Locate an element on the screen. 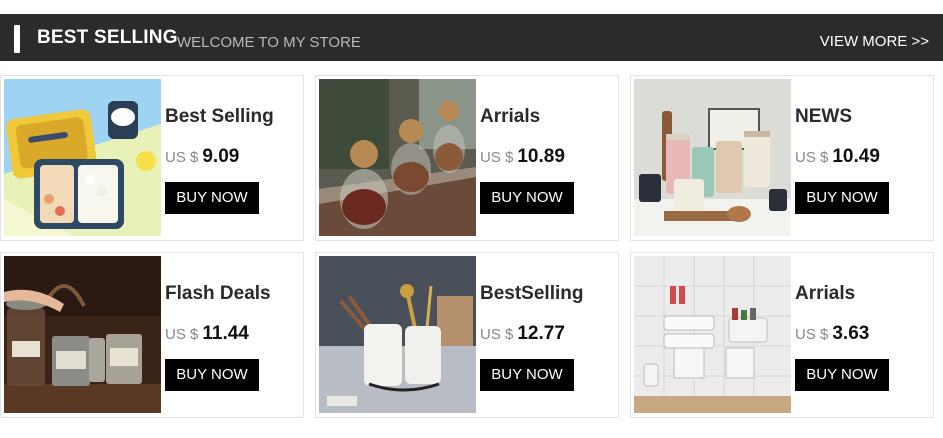 The width and height of the screenshot is (943, 438). price-value: 10.49 is located at coordinates (856, 156).